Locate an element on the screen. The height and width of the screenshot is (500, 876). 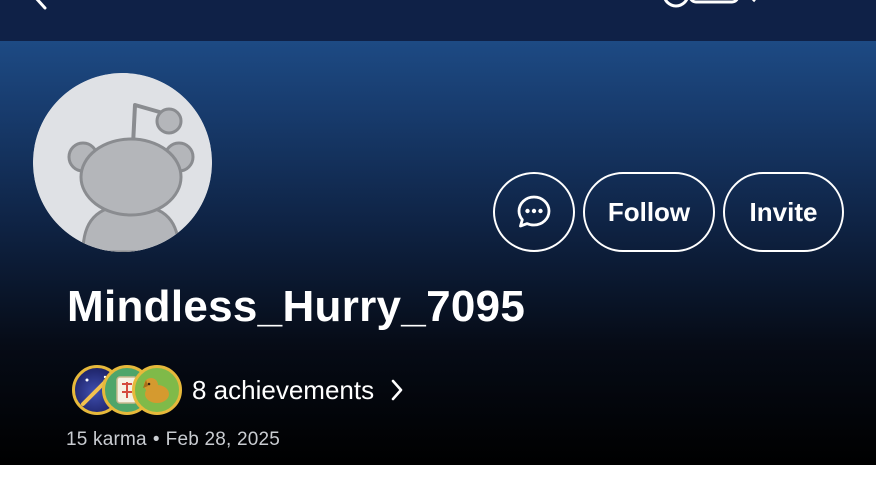
dog-badge-icon is located at coordinates (157, 390).